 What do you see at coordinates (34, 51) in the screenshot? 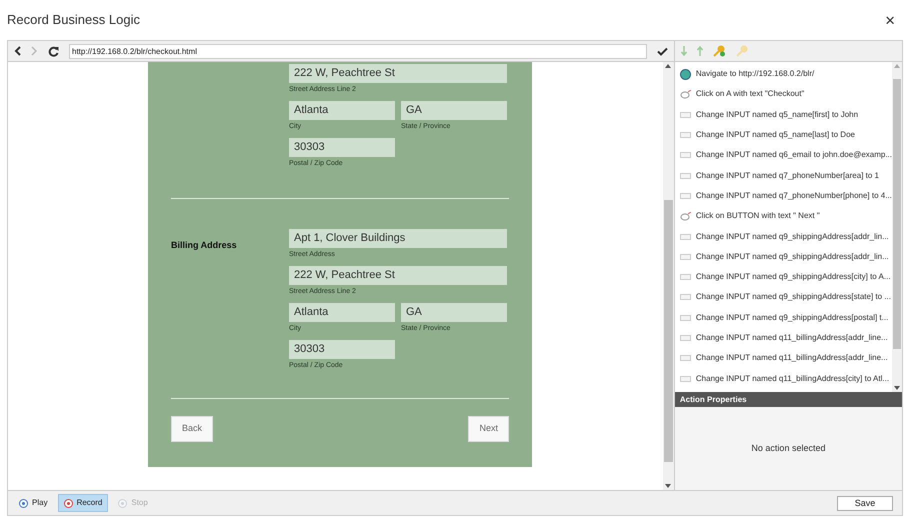
I see `forward-icon` at bounding box center [34, 51].